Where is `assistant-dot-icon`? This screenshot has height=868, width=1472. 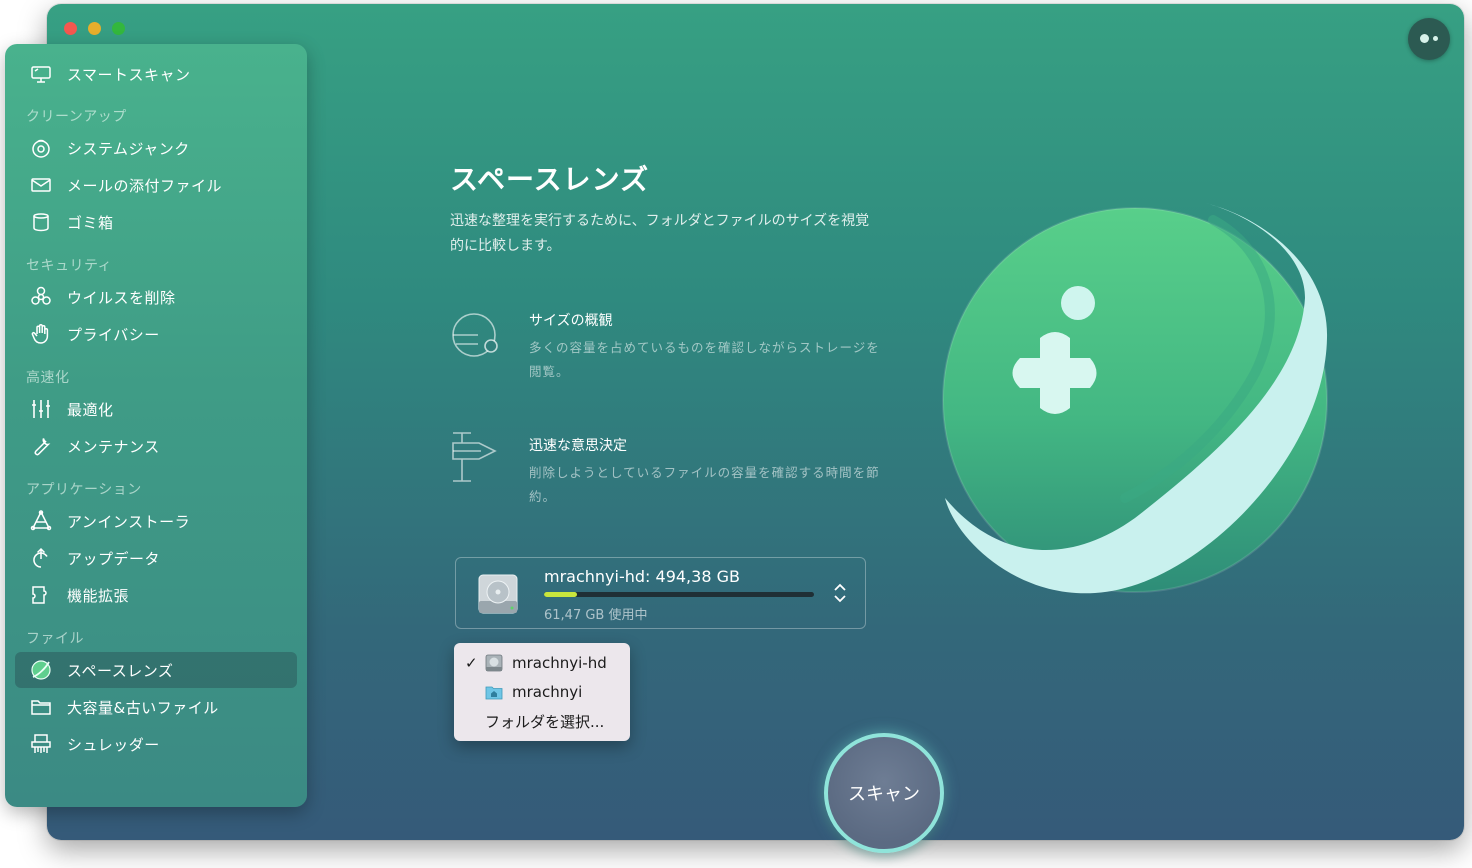 assistant-dot-icon is located at coordinates (1424, 38).